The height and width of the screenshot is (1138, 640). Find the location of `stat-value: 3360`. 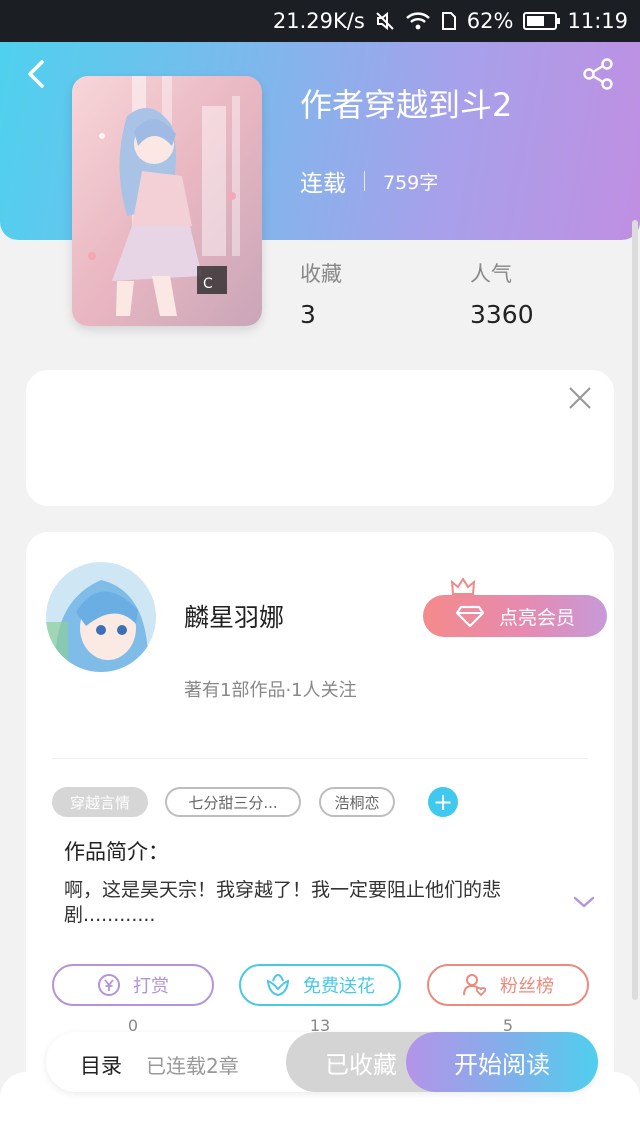

stat-value: 3360 is located at coordinates (502, 314).